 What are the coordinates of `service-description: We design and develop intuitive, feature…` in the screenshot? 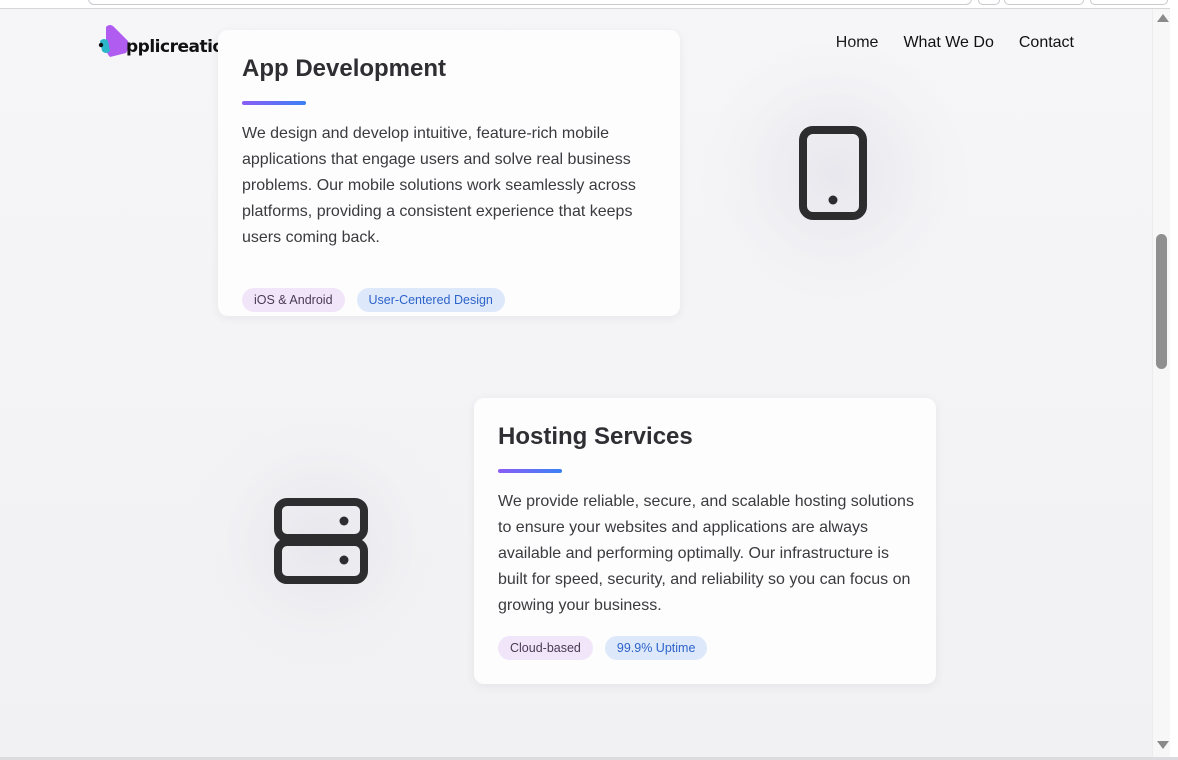 It's located at (439, 185).